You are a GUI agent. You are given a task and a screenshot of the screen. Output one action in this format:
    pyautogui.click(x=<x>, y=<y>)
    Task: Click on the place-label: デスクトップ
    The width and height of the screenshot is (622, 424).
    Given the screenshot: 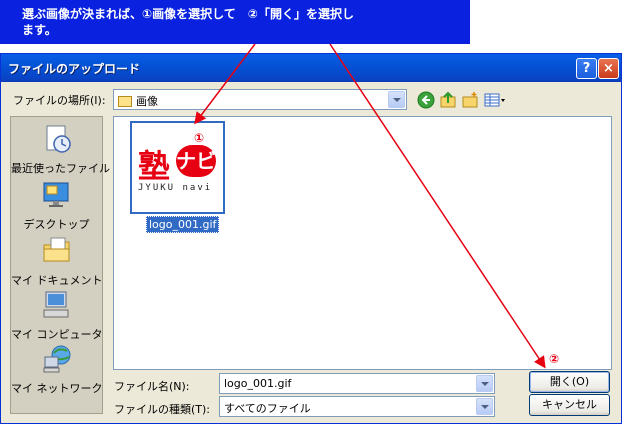 What is the action you would take?
    pyautogui.click(x=56, y=224)
    